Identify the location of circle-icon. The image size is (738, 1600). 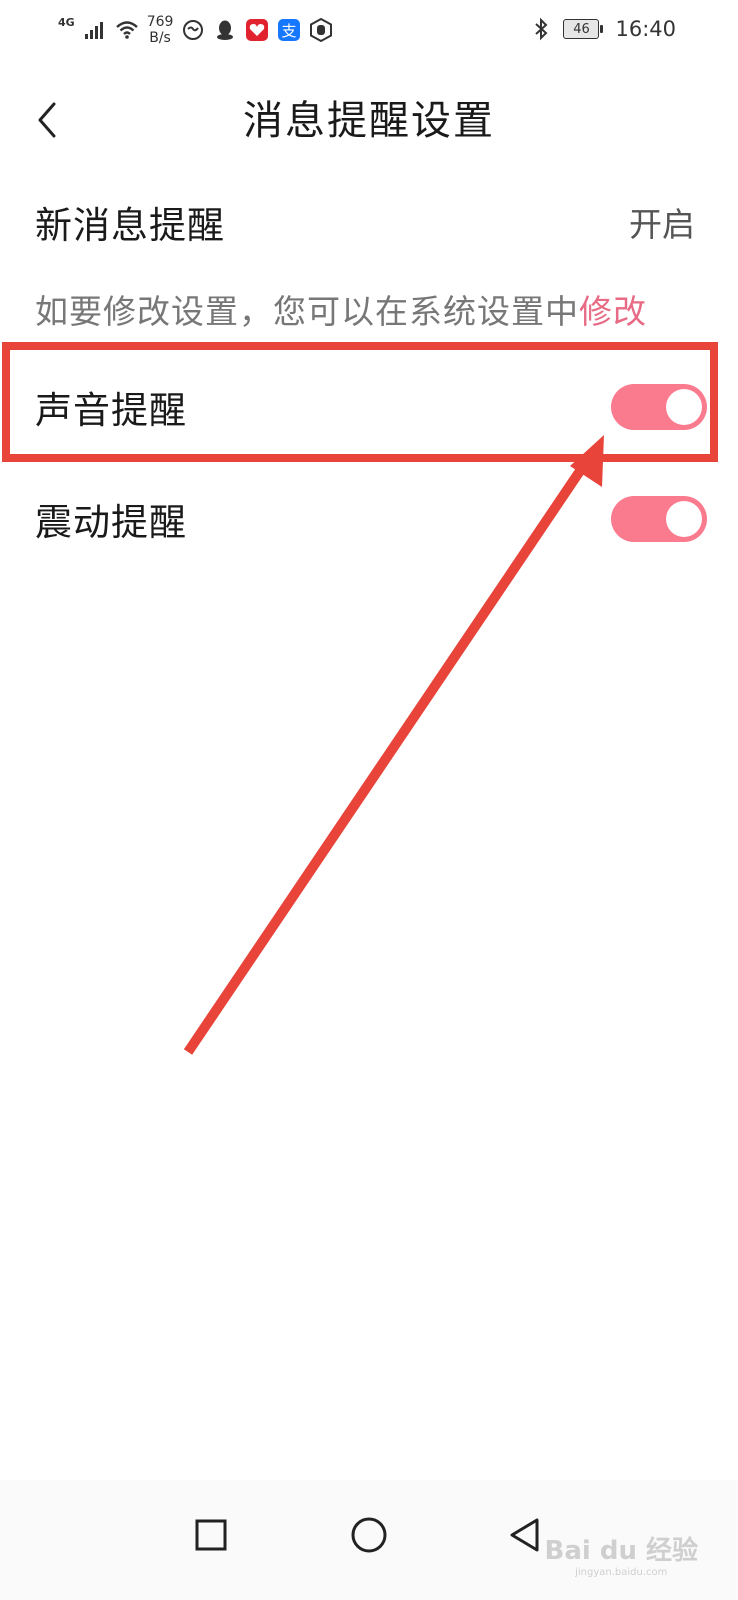
(369, 1535).